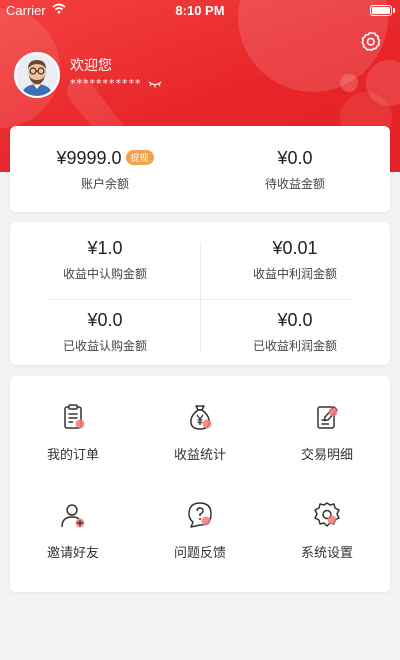 This screenshot has width=400, height=660. What do you see at coordinates (105, 332) in the screenshot?
I see `income-stat: ¥0.0 已收益认购金额` at bounding box center [105, 332].